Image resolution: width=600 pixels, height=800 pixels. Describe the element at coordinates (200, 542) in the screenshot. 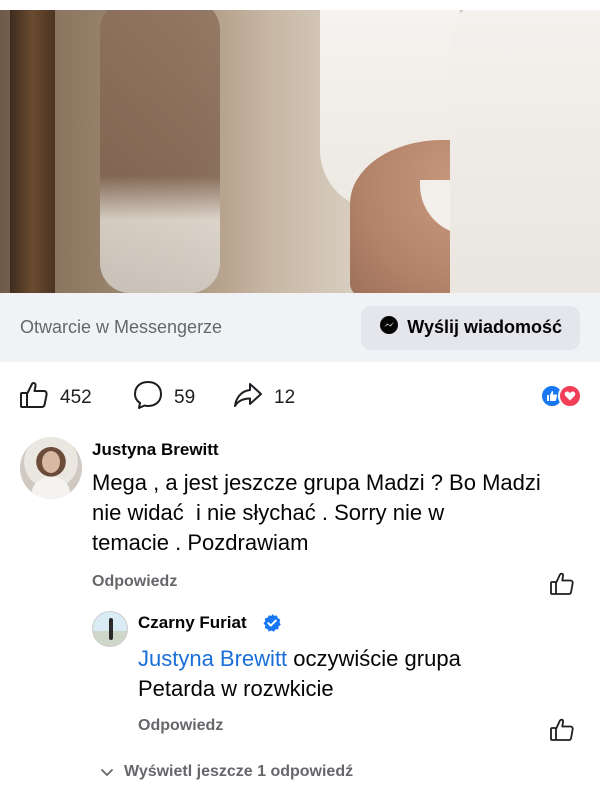

I see `comment-text-line: temacie . Pozdrawiam` at that location.